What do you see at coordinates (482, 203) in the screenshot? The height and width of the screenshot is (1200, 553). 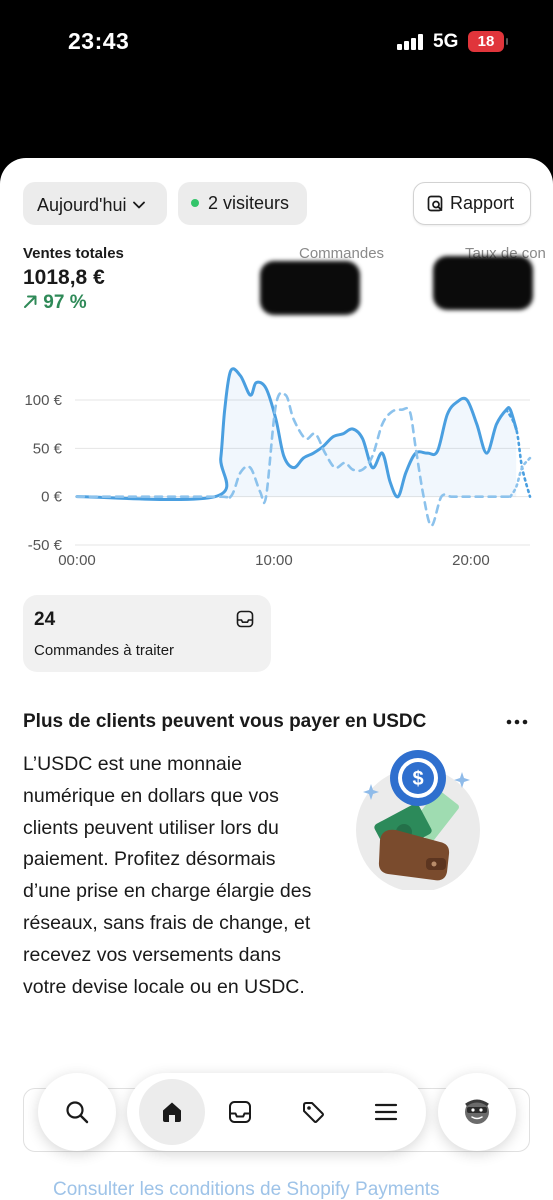 I see `report-button-label: Rapport` at bounding box center [482, 203].